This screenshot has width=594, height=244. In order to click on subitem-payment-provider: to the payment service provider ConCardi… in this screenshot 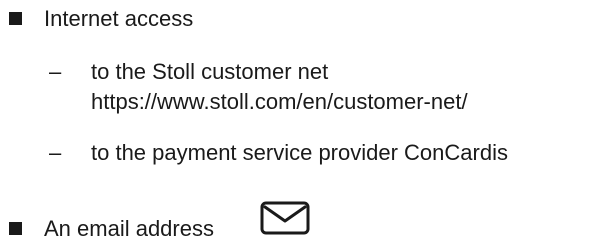, I will do `click(299, 152)`.